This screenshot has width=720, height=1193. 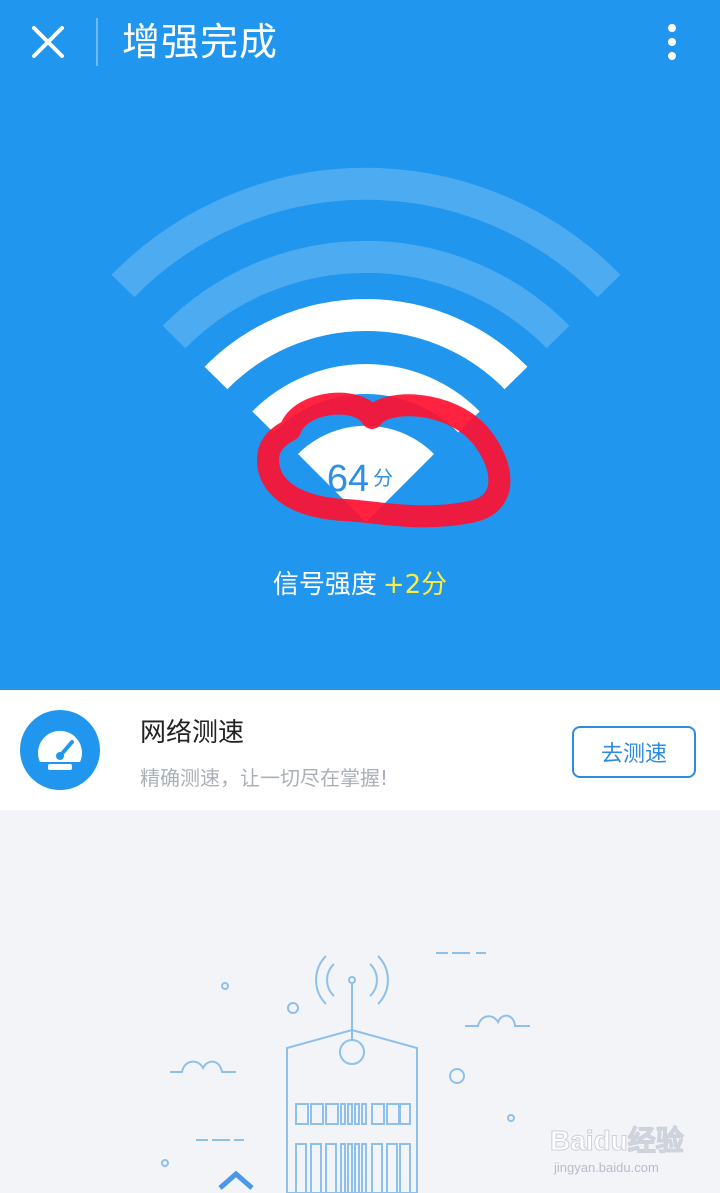 What do you see at coordinates (97, 42) in the screenshot?
I see `toolbar-divider` at bounding box center [97, 42].